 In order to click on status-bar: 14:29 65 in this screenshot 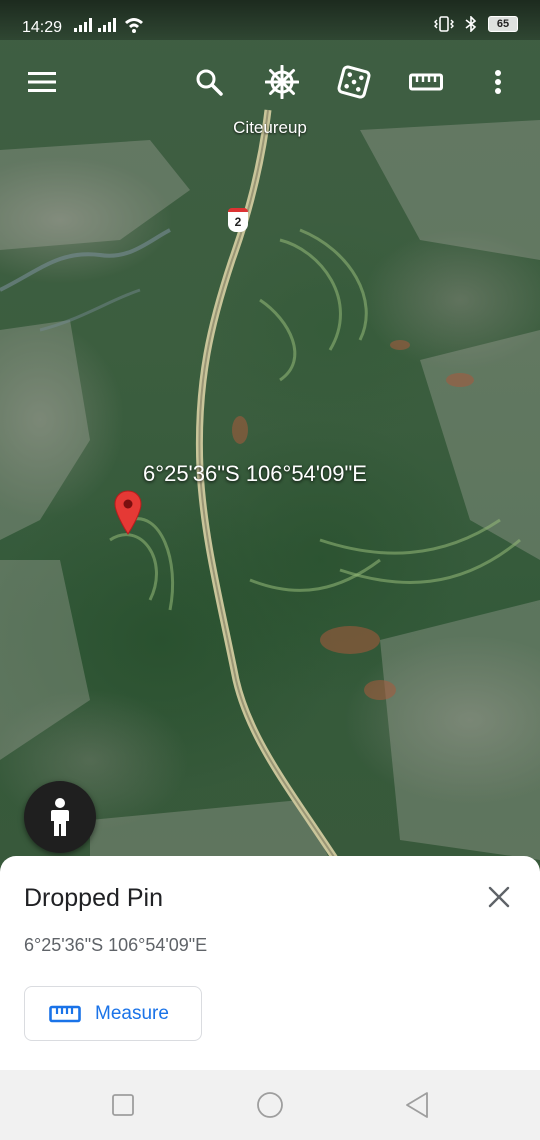, I will do `click(270, 20)`.